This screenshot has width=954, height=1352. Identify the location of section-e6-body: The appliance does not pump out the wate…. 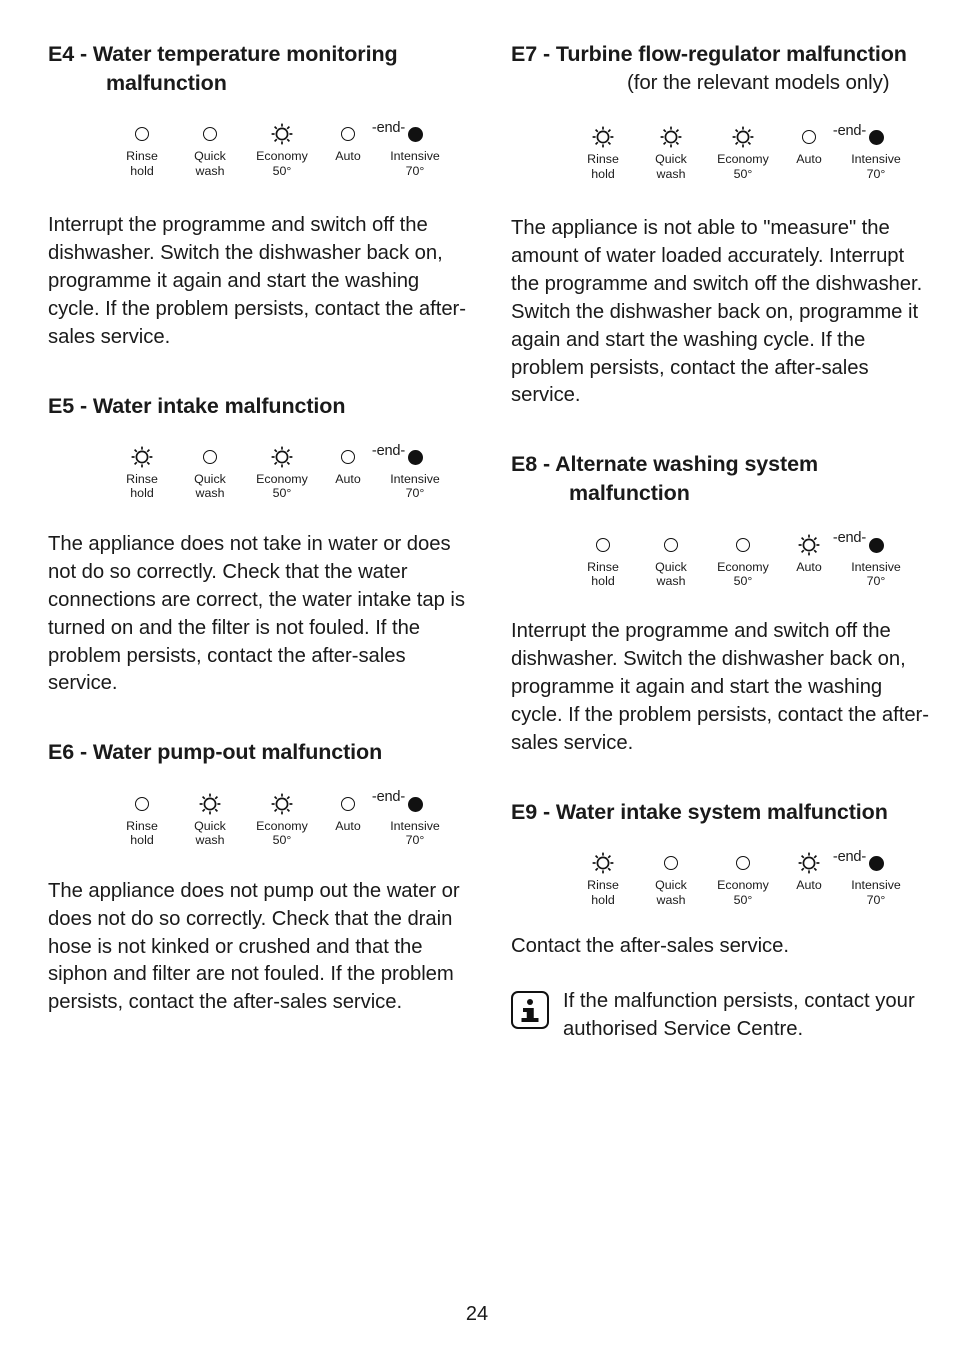
(254, 946).